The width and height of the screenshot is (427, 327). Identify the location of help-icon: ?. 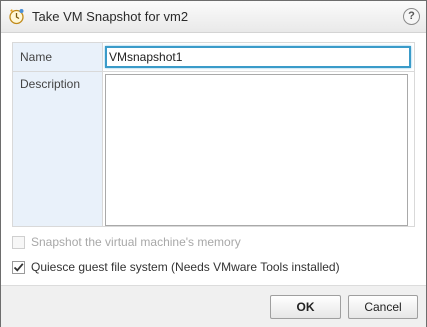
(411, 16).